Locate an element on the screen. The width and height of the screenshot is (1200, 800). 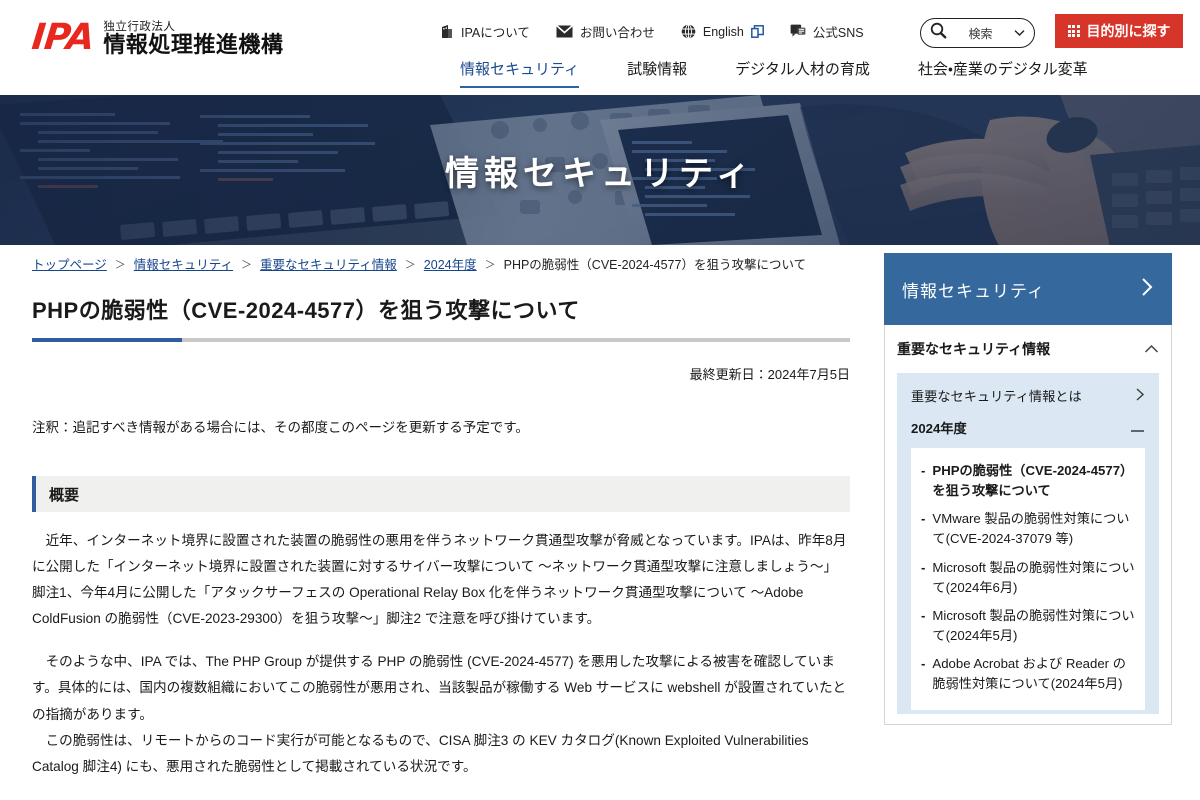
utility-item-about: IPAについて is located at coordinates (485, 31).